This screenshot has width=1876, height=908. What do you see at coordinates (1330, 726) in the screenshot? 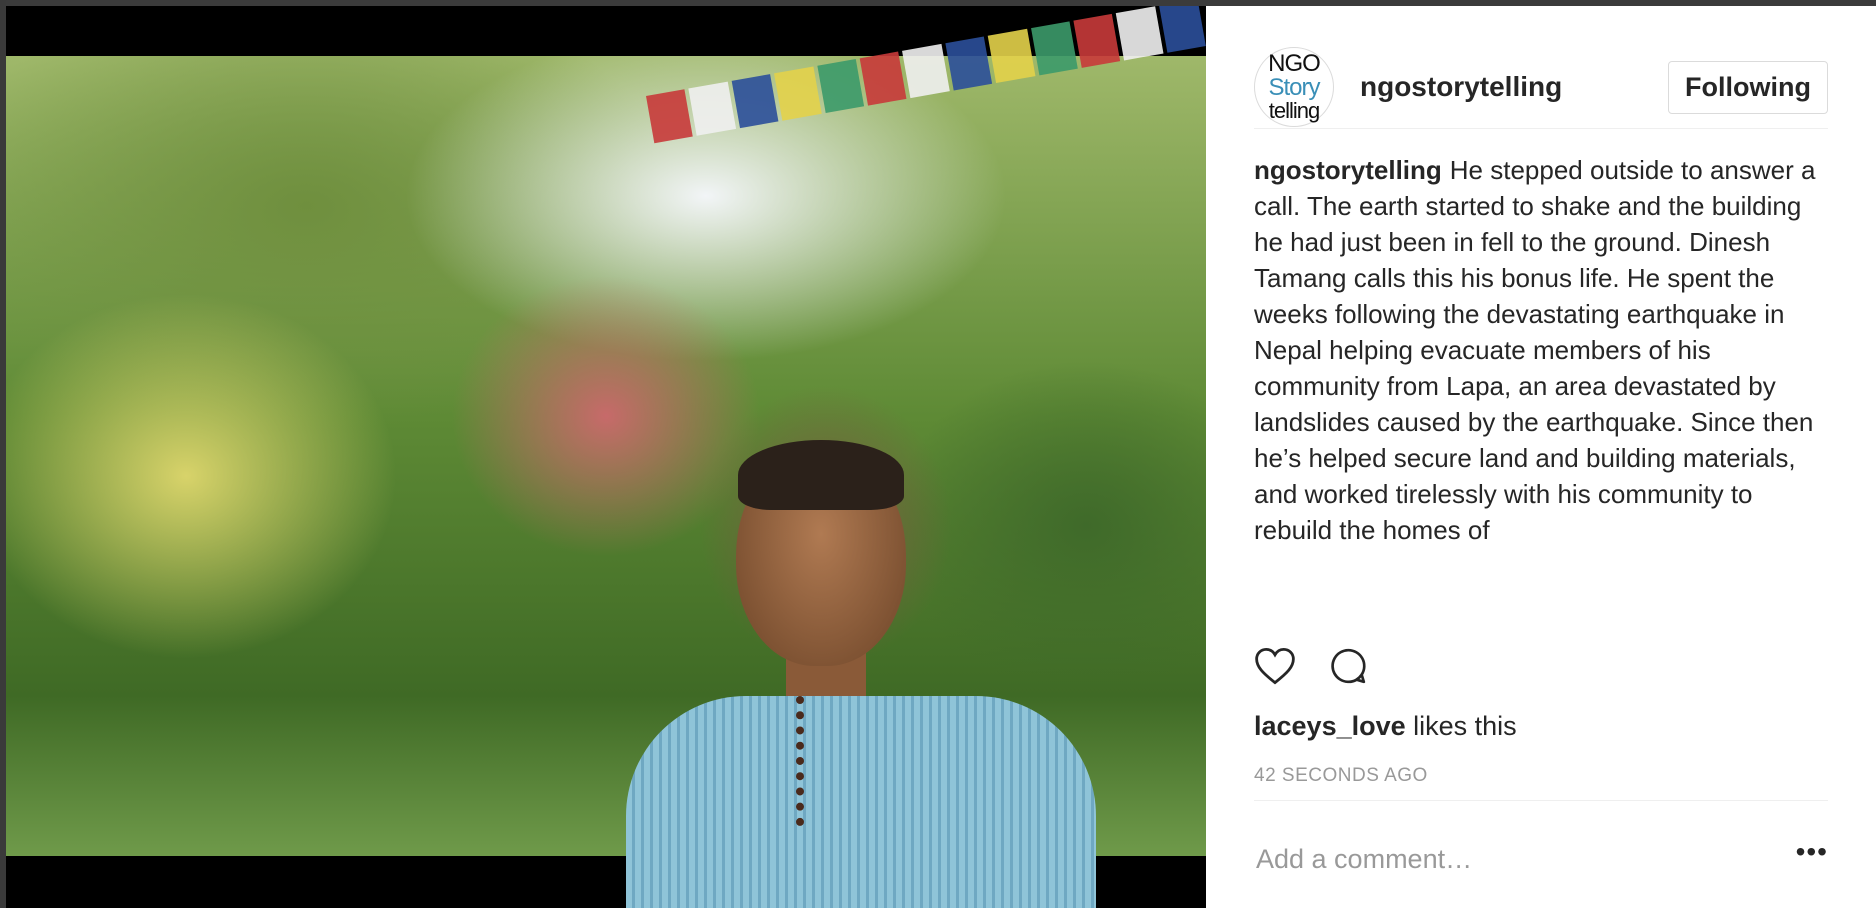
I see `liker-username-link: laceys_love` at bounding box center [1330, 726].